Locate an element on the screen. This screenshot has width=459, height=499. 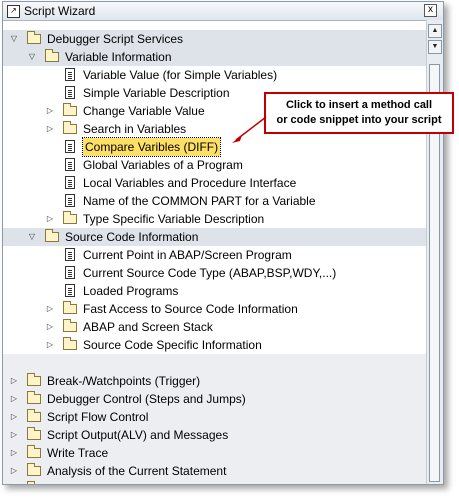
tree-row: Current Point in ABAP/Screen Program is located at coordinates (214, 255).